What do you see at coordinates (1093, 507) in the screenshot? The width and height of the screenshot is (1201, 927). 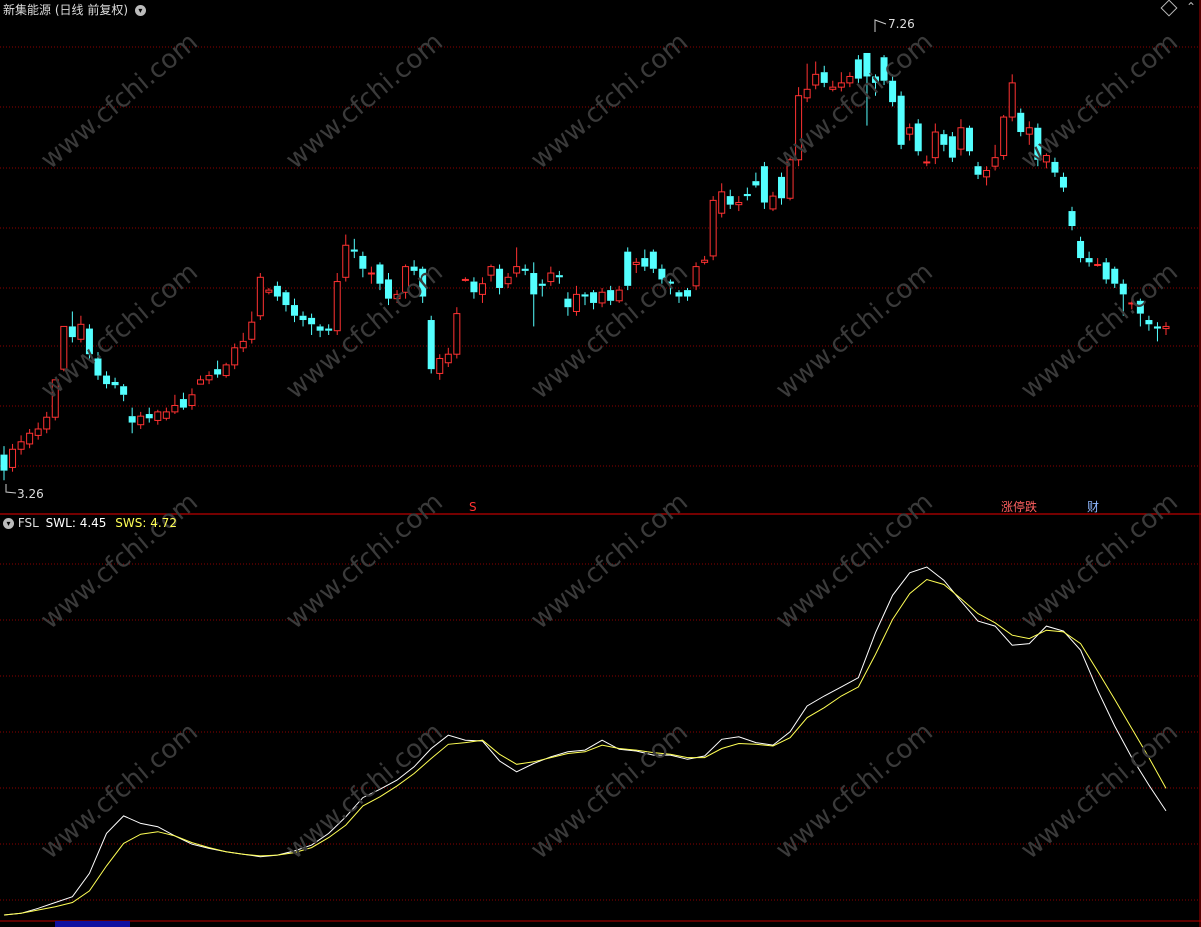 I see `signal-finance-marker: 财` at bounding box center [1093, 507].